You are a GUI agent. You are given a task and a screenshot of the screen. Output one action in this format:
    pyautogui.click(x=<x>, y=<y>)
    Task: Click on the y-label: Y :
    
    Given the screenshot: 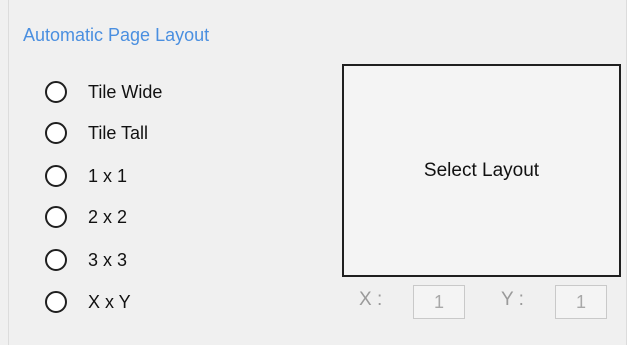 What is the action you would take?
    pyautogui.click(x=512, y=299)
    